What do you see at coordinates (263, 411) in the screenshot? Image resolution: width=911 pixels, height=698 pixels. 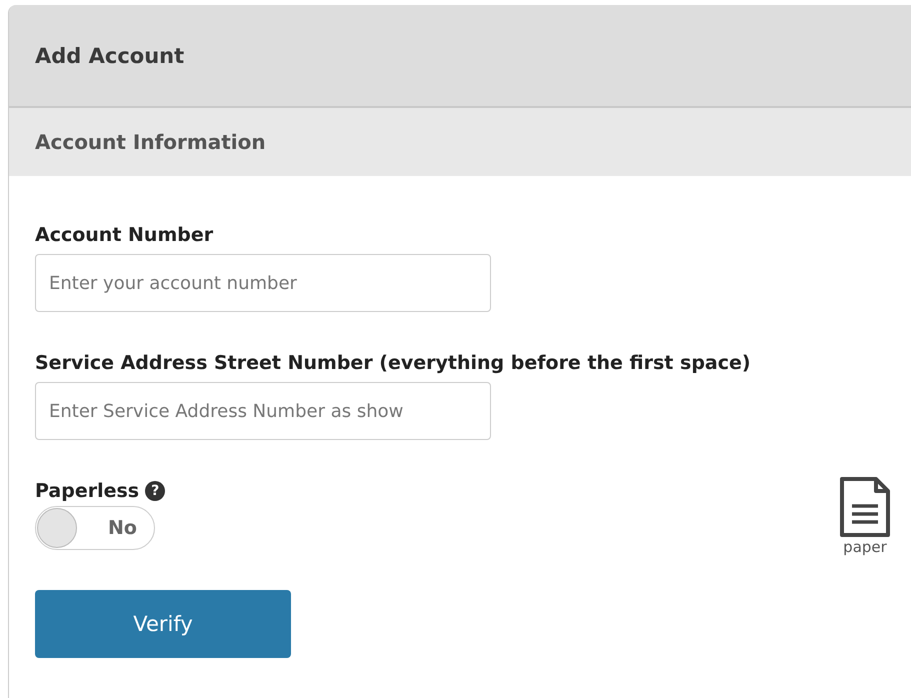 I see `input-field: Enter Service Address Number as show` at bounding box center [263, 411].